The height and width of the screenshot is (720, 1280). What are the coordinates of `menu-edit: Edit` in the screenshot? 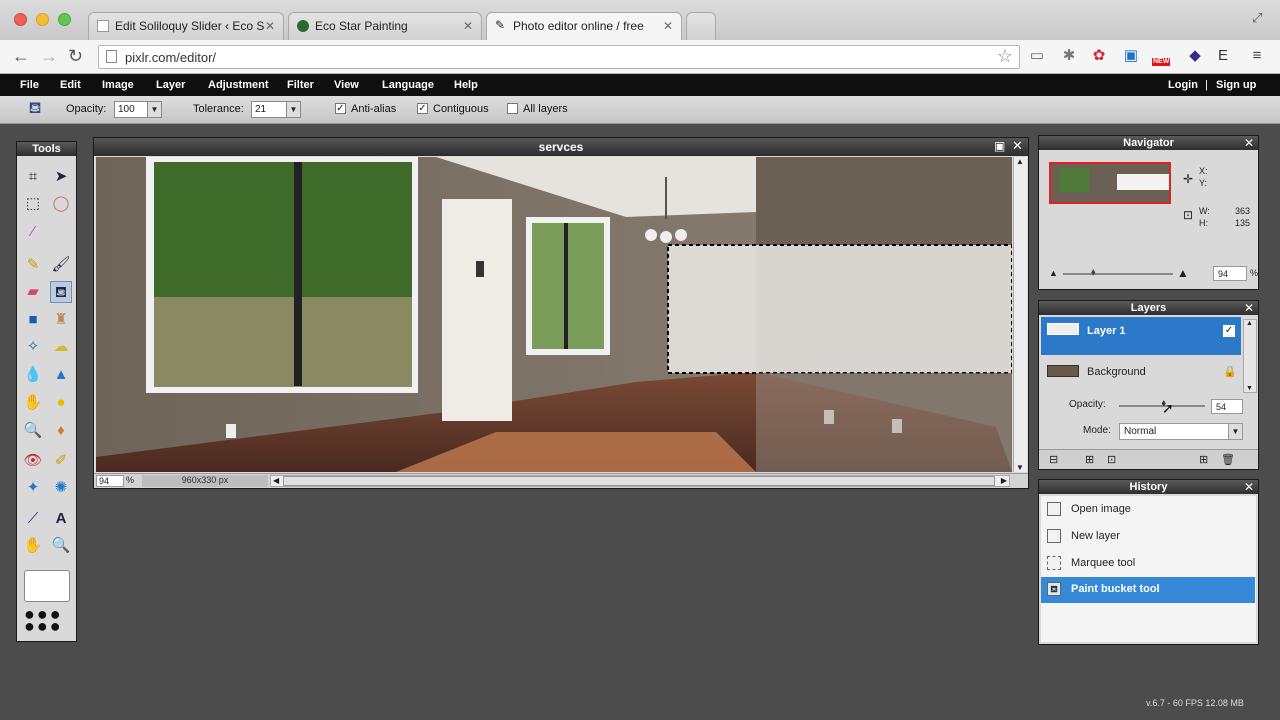 It's located at (70, 85).